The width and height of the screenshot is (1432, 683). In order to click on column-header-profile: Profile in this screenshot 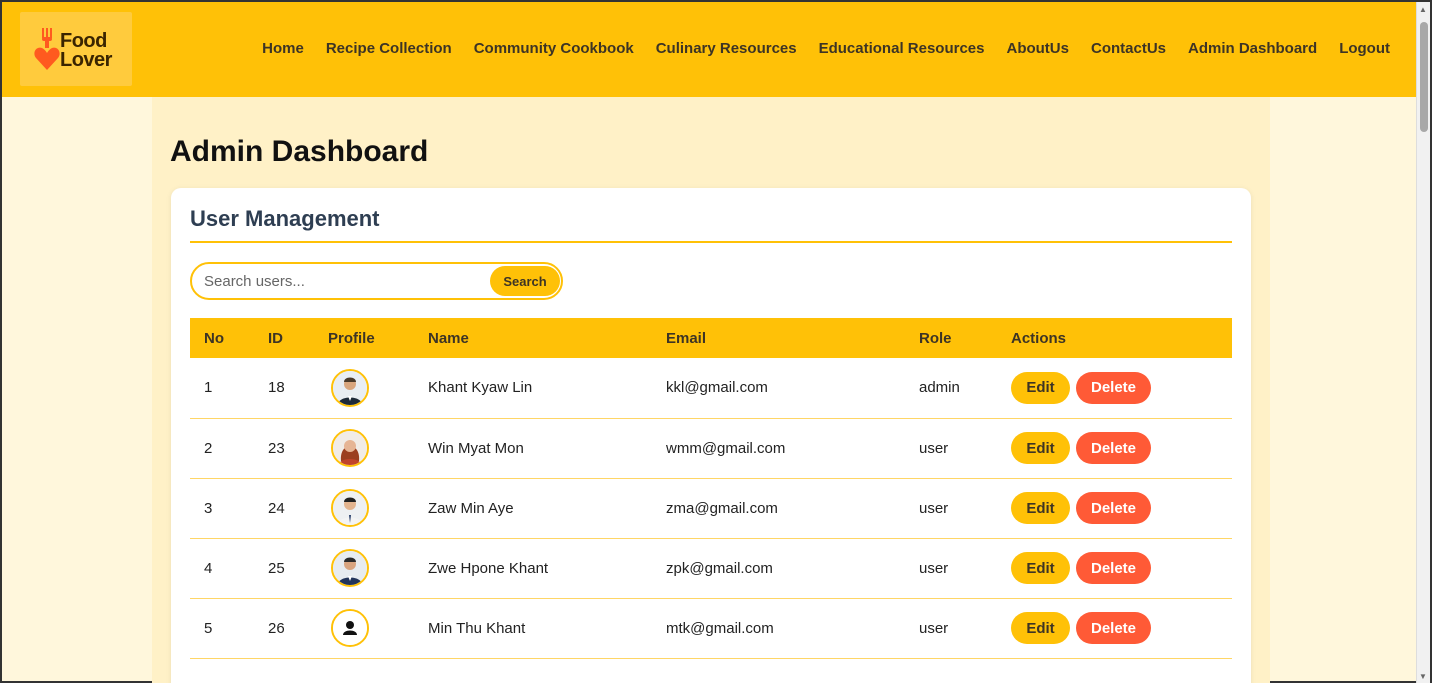, I will do `click(364, 338)`.